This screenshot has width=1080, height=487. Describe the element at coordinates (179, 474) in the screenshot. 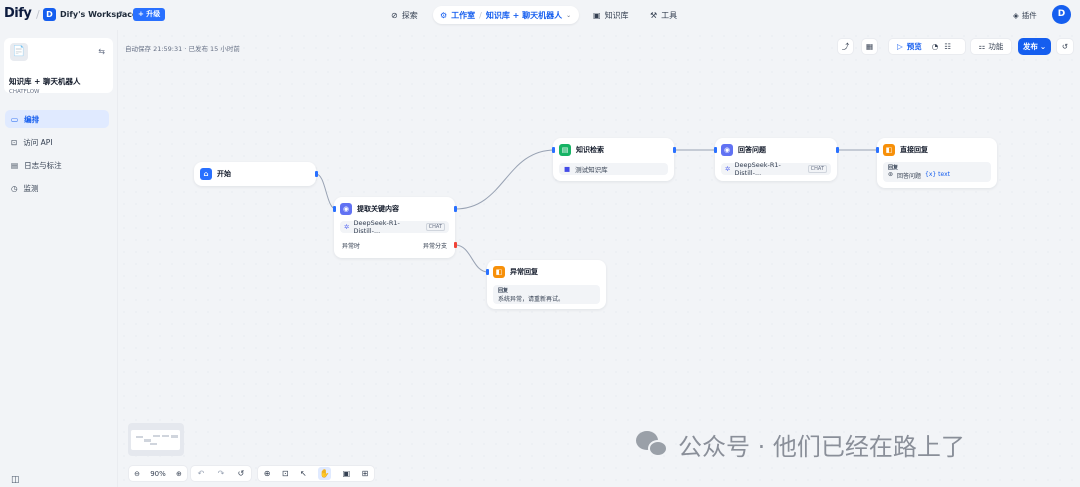

I see `zoom-in-icon: ⊕` at that location.